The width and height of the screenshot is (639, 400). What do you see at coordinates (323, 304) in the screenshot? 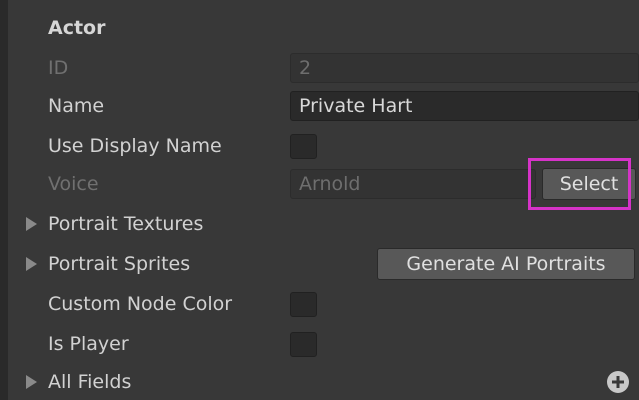
I see `custom-node-color-row: Custom Node Color` at bounding box center [323, 304].